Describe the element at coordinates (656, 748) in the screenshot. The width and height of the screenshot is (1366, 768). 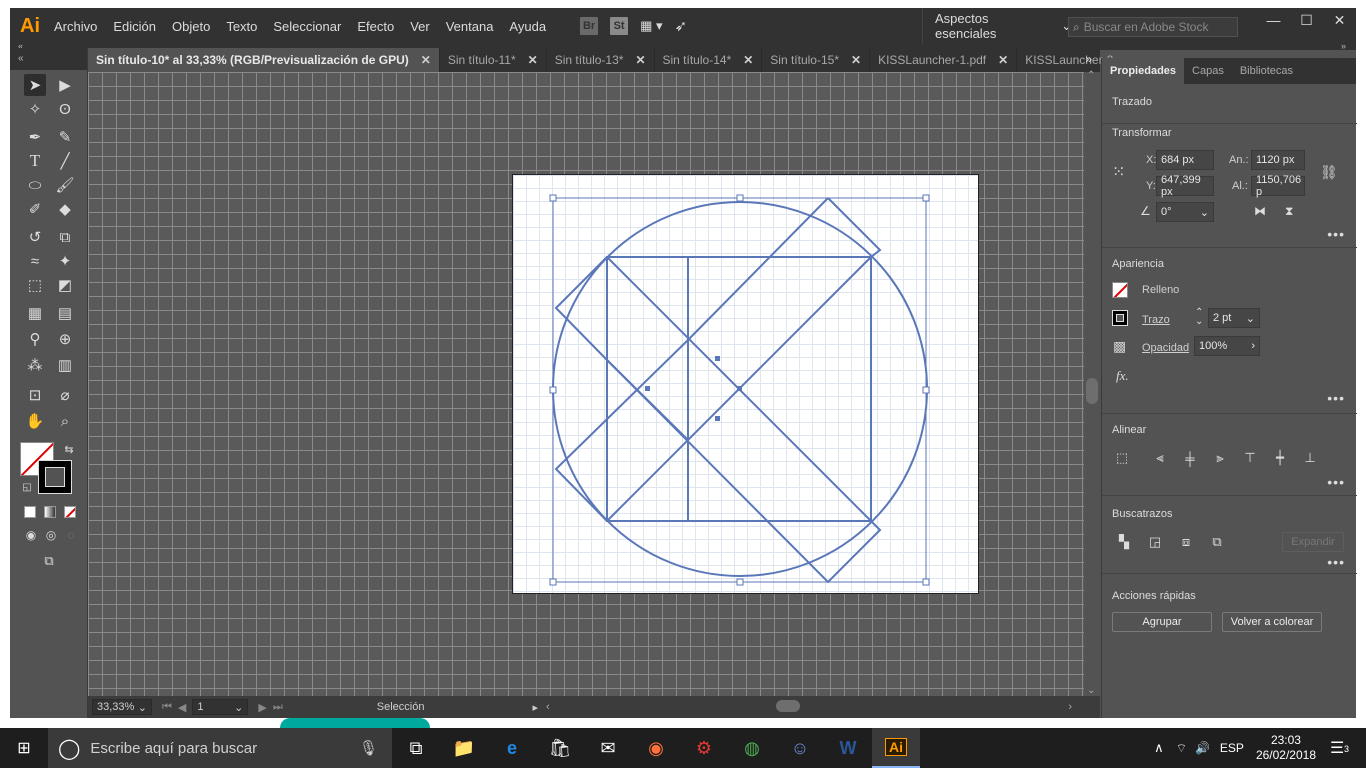
I see `firefox-icon: ◉` at that location.